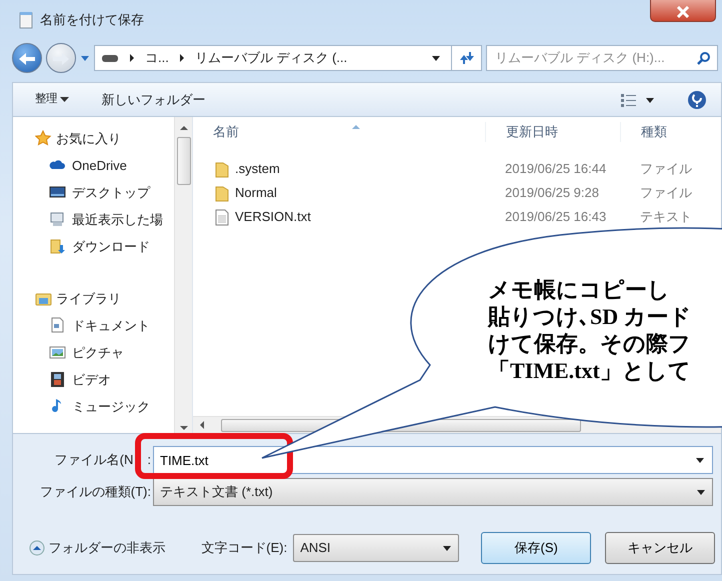 The width and height of the screenshot is (722, 581). What do you see at coordinates (184, 428) in the screenshot?
I see `scroll-down-icon` at bounding box center [184, 428].